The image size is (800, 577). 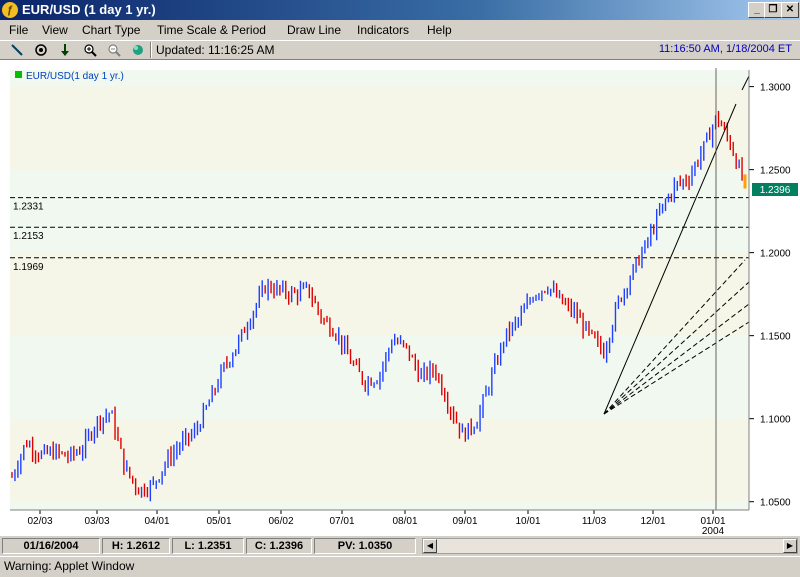 What do you see at coordinates (775, 503) in the screenshot?
I see `y-tick-label: 1.0500` at bounding box center [775, 503].